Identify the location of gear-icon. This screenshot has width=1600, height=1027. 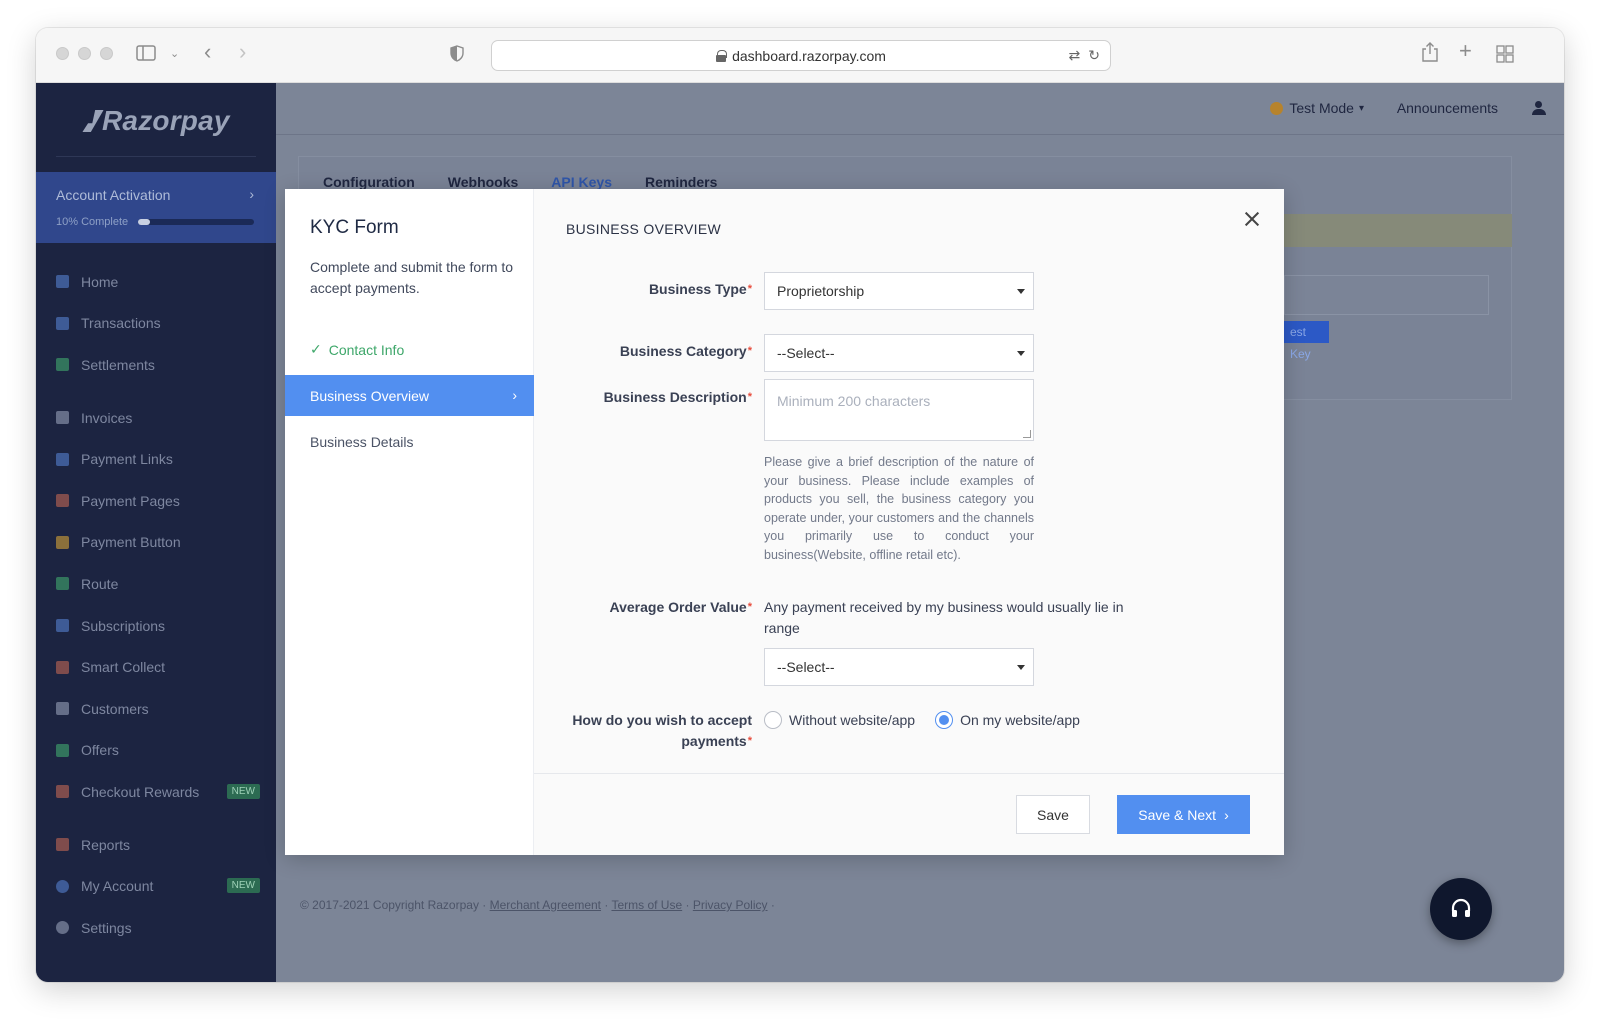
(62, 928).